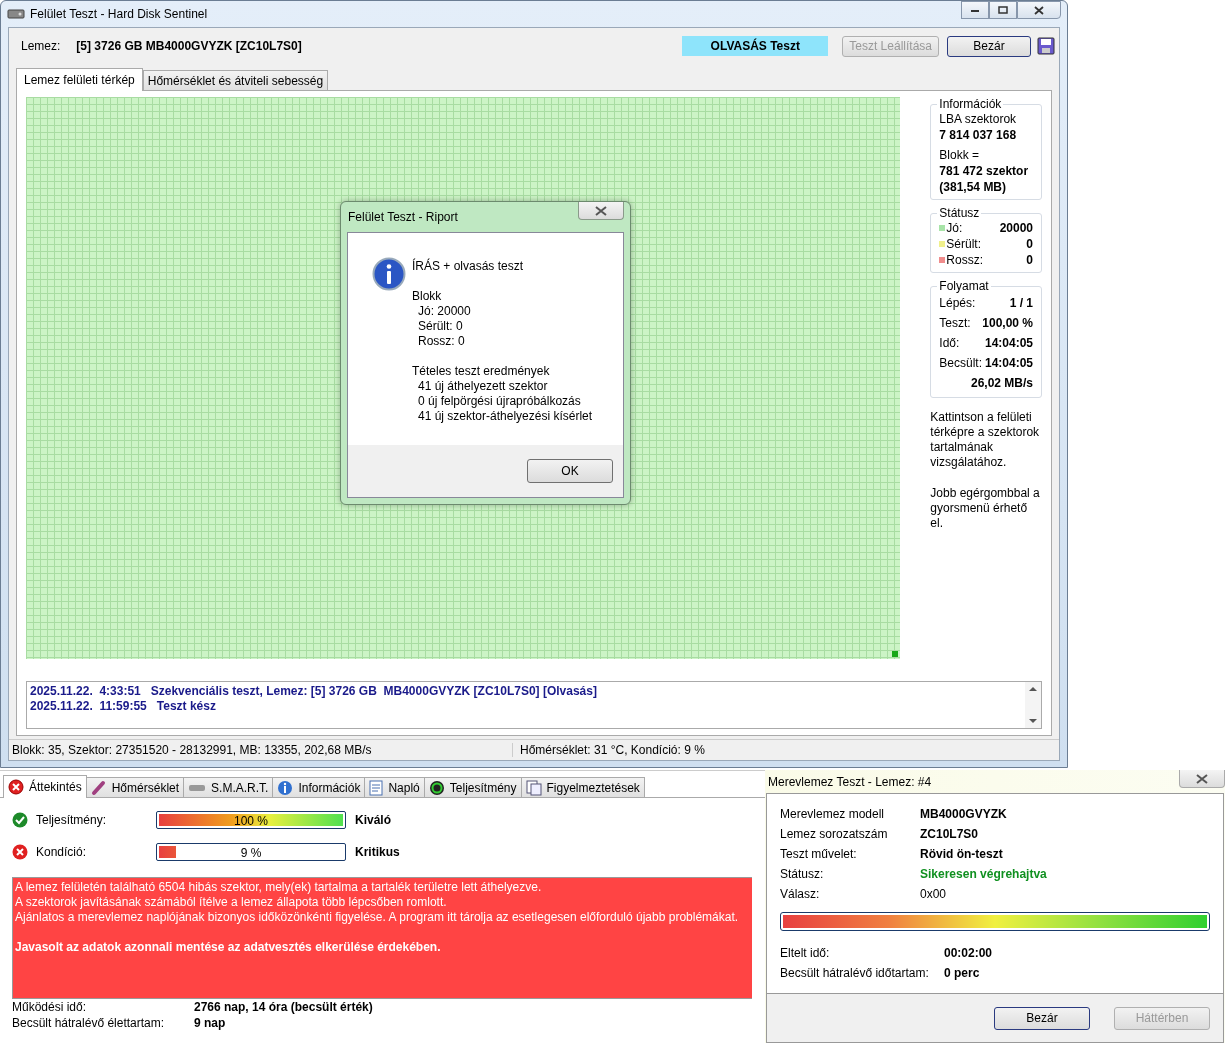  What do you see at coordinates (973, 187) in the screenshot?
I see `info-value: (381,54 MB)` at bounding box center [973, 187].